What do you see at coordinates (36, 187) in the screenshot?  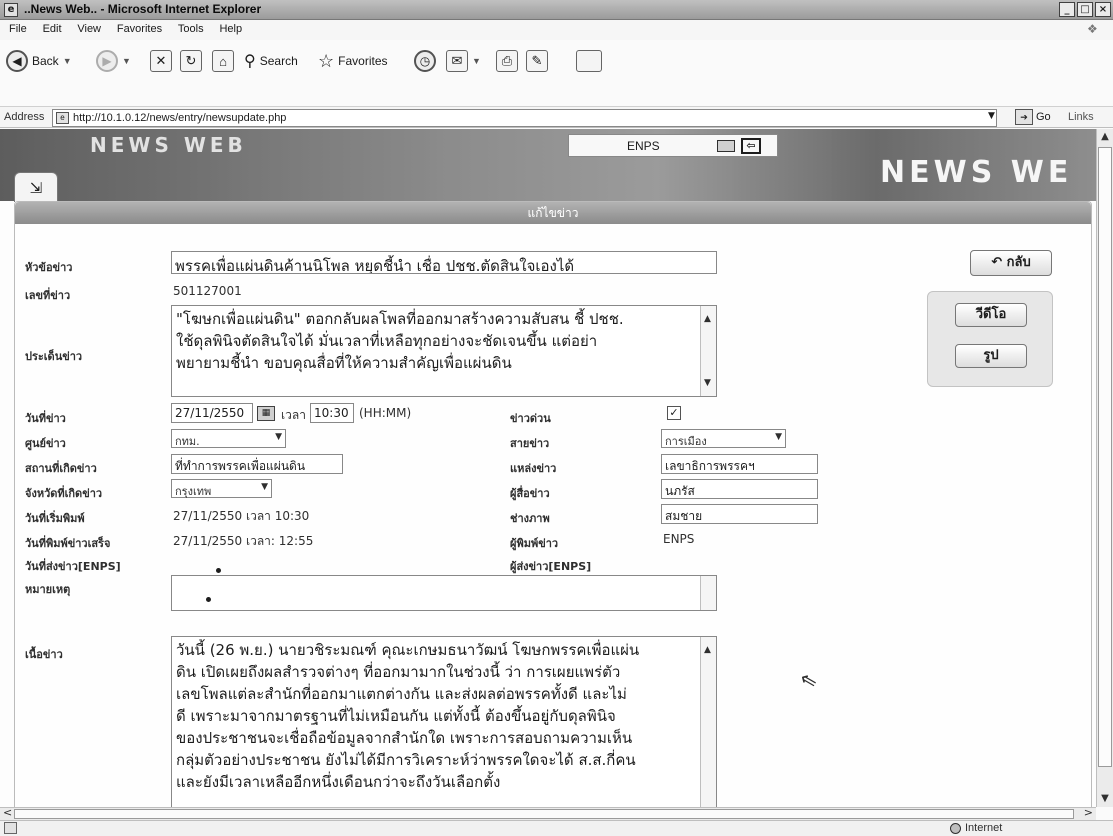 I see `home-tab: ⇲` at bounding box center [36, 187].